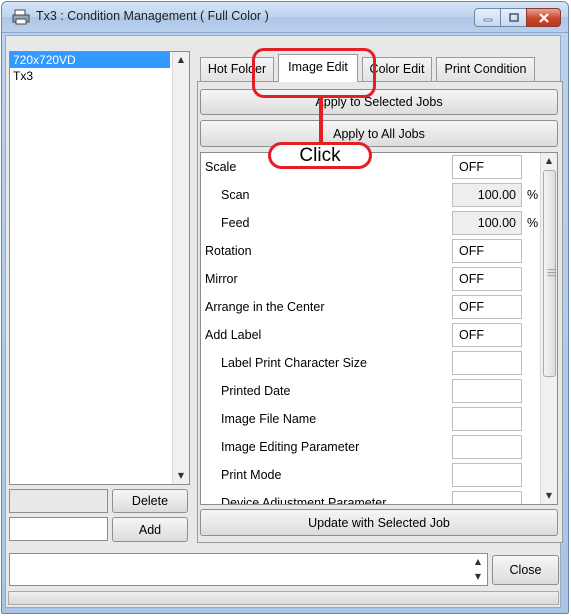 The height and width of the screenshot is (616, 571). What do you see at coordinates (321, 121) in the screenshot?
I see `callout-leader-line` at bounding box center [321, 121].